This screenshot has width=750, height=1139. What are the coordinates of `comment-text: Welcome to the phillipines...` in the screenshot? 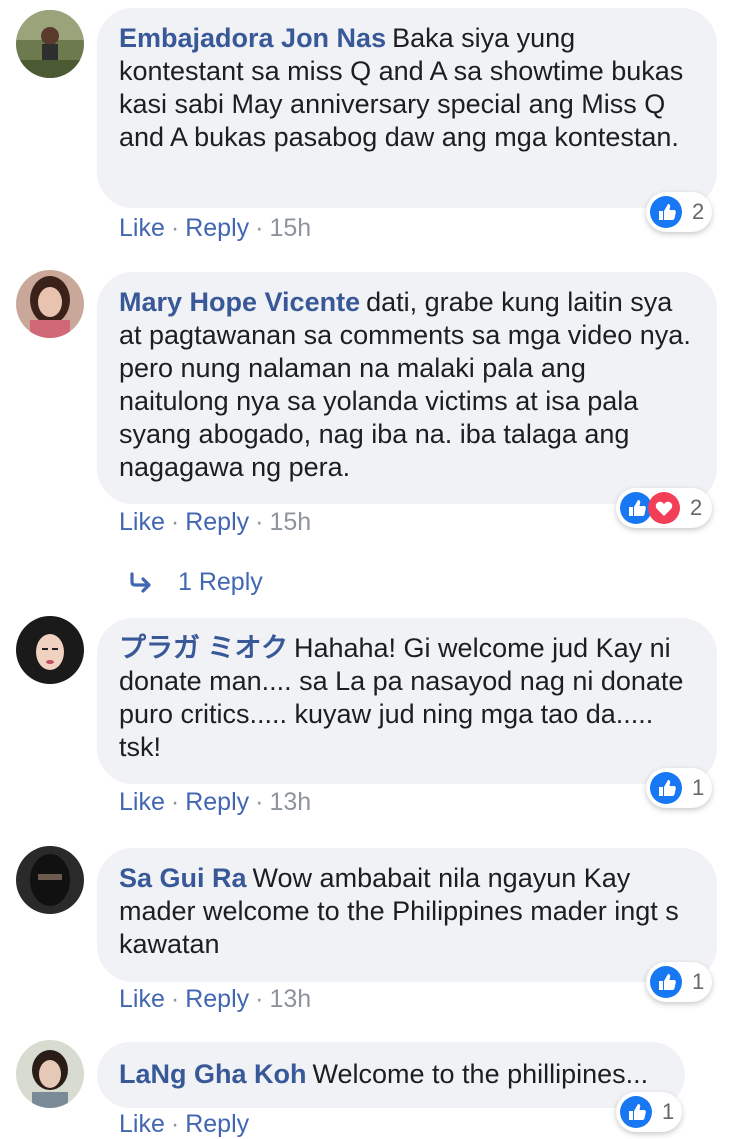 It's located at (480, 1074).